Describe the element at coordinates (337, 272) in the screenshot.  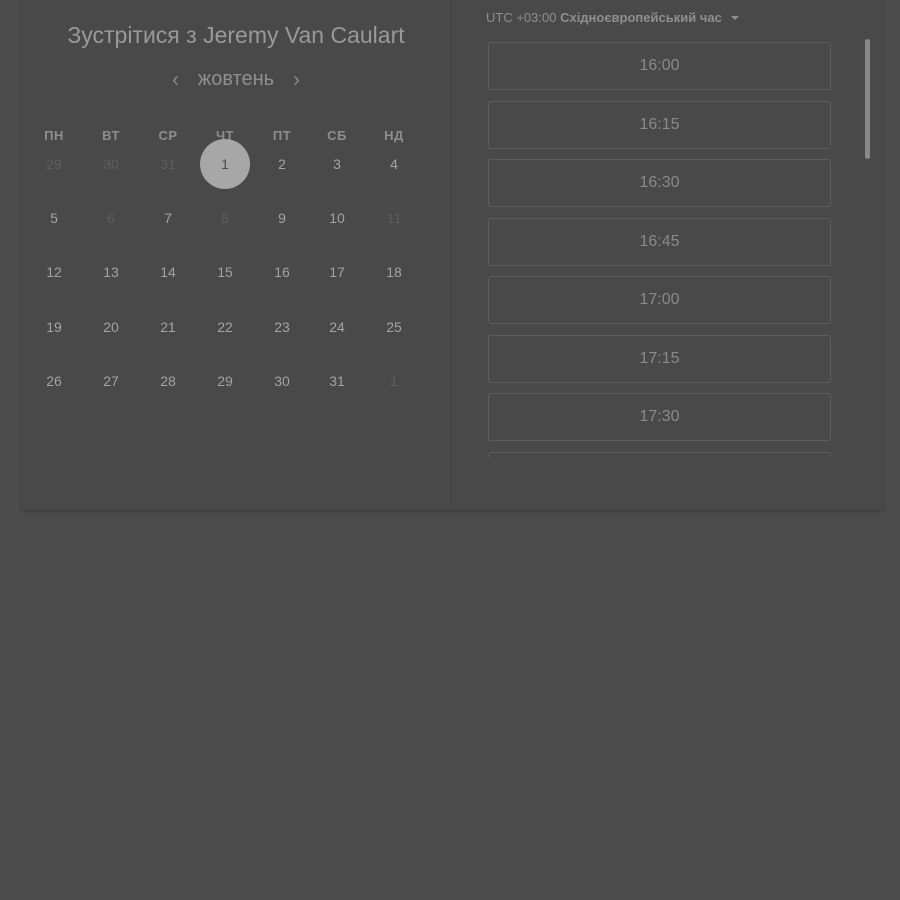
I see `day-cell: 17` at that location.